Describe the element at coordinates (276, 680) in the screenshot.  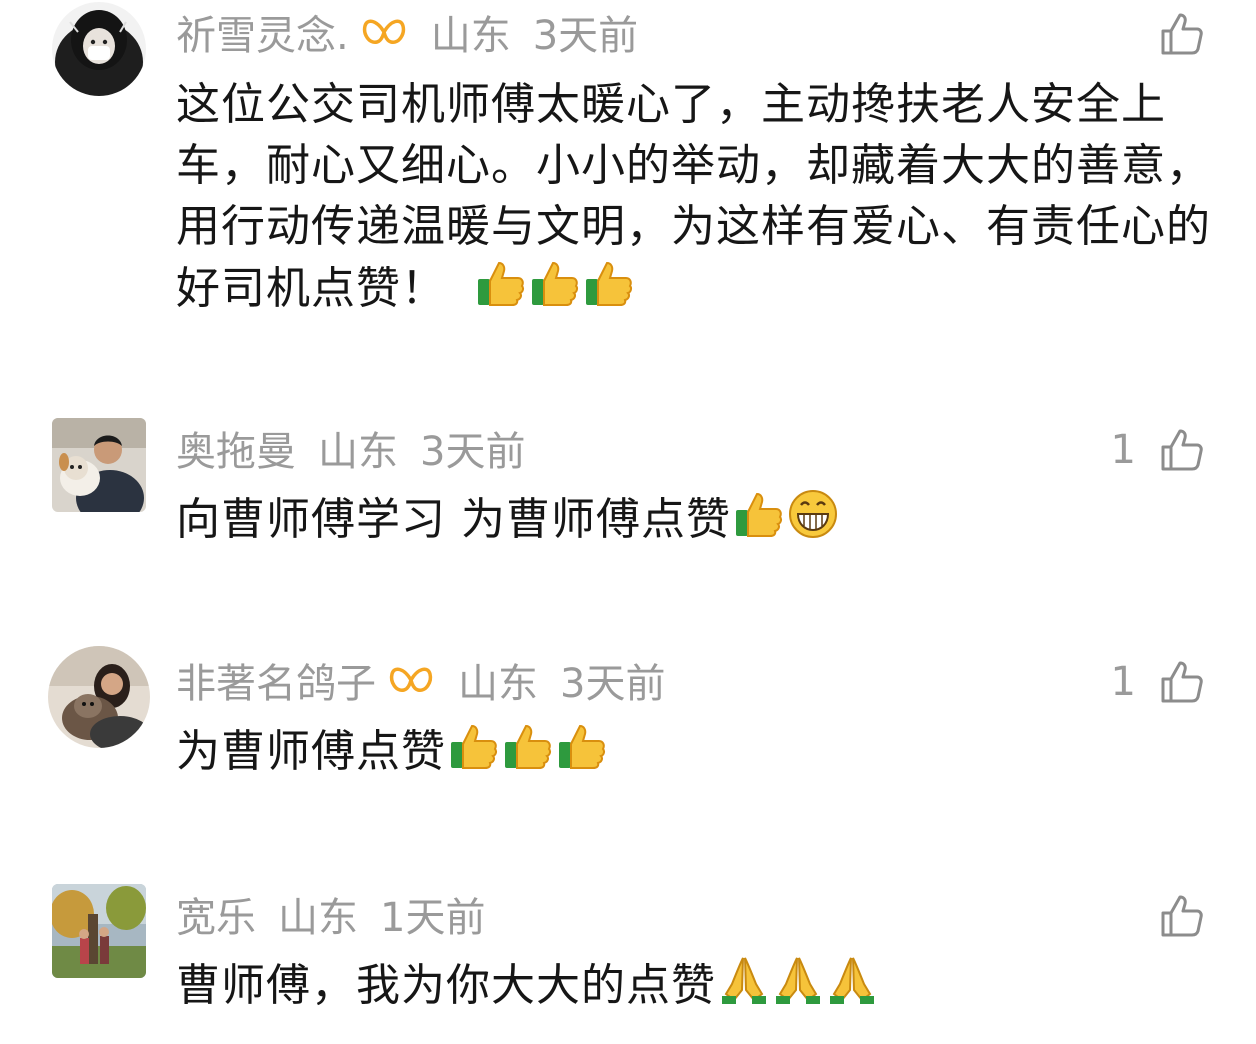
I see `username: 非著名鸽子` at that location.